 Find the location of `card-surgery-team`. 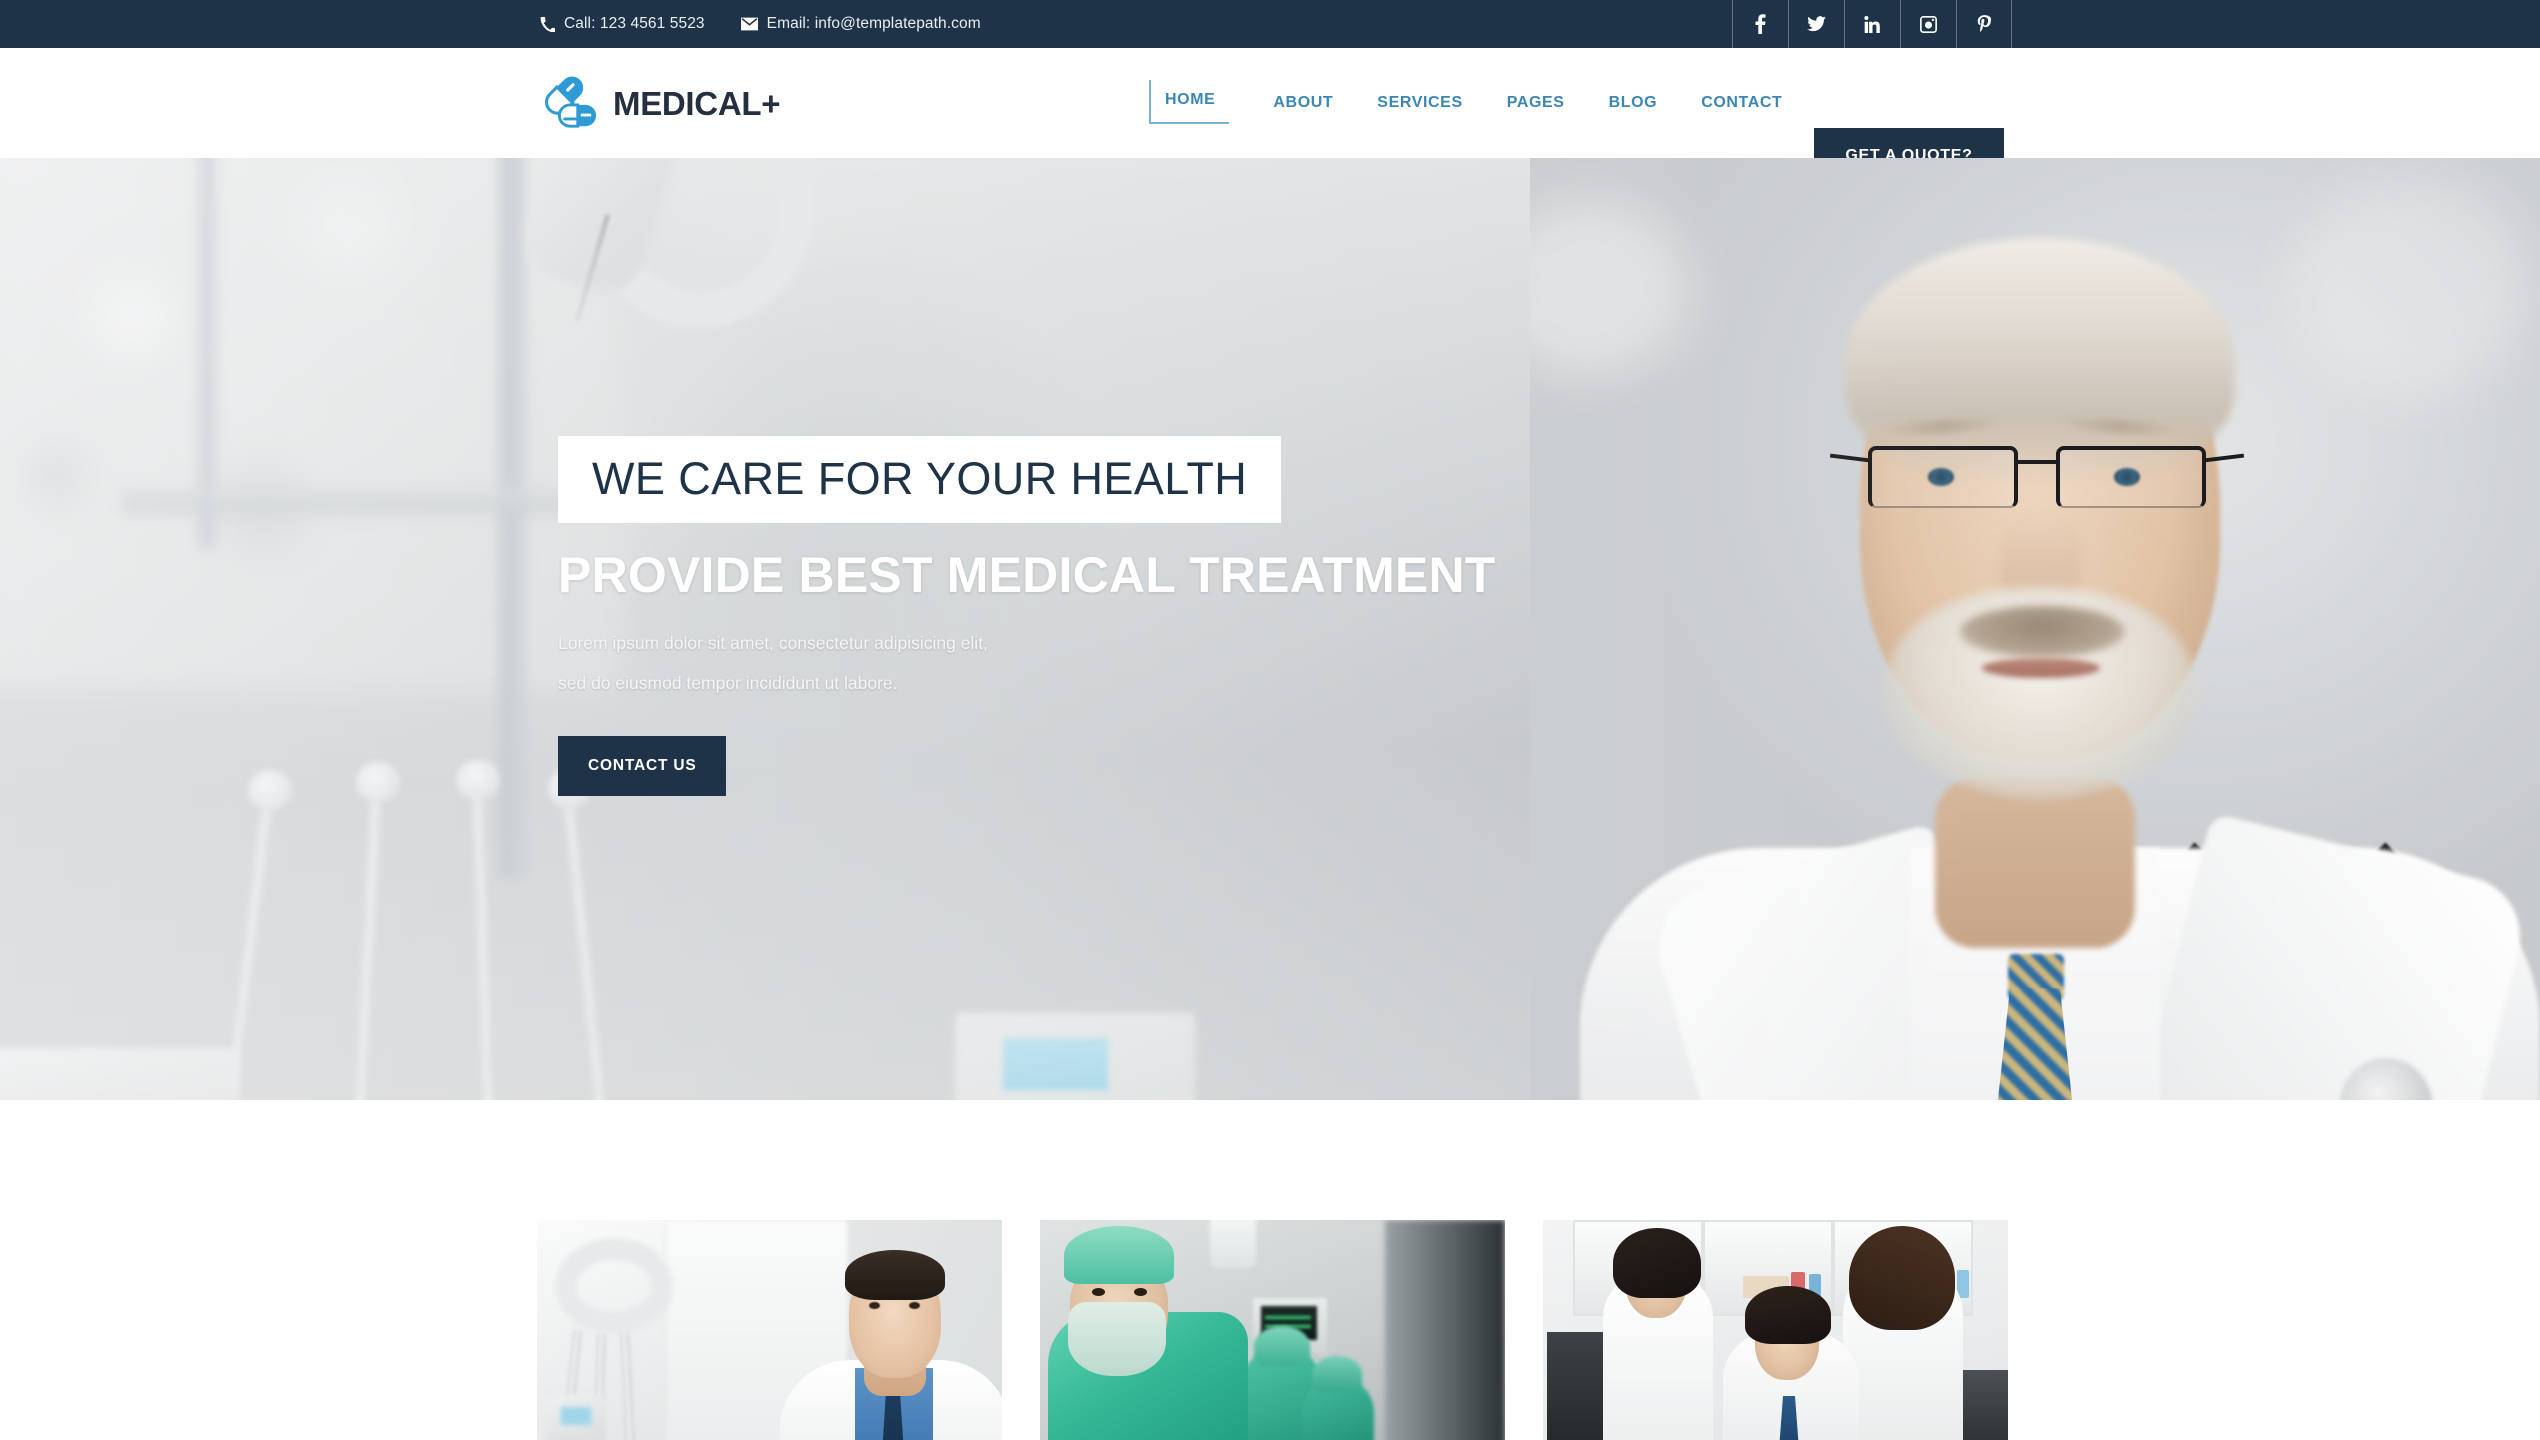

card-surgery-team is located at coordinates (1272, 1330).